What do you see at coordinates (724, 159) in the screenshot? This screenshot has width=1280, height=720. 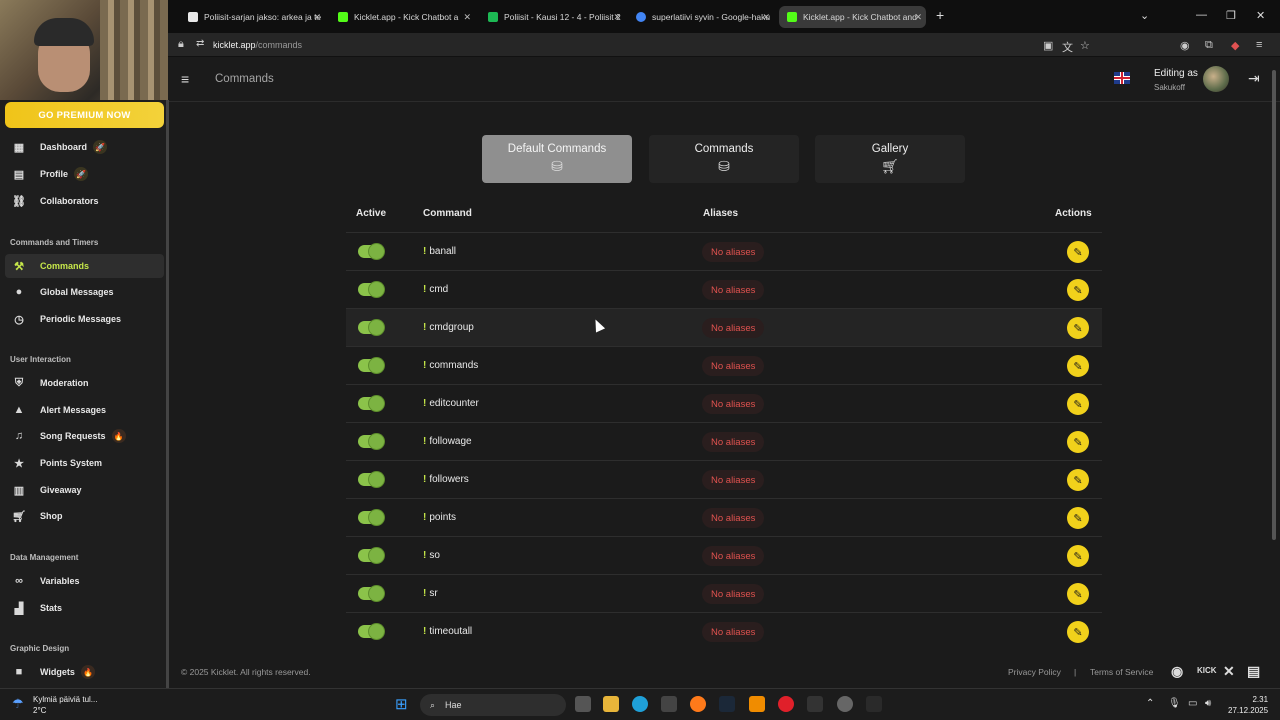 I see `tab-commands: Commands ⛁` at bounding box center [724, 159].